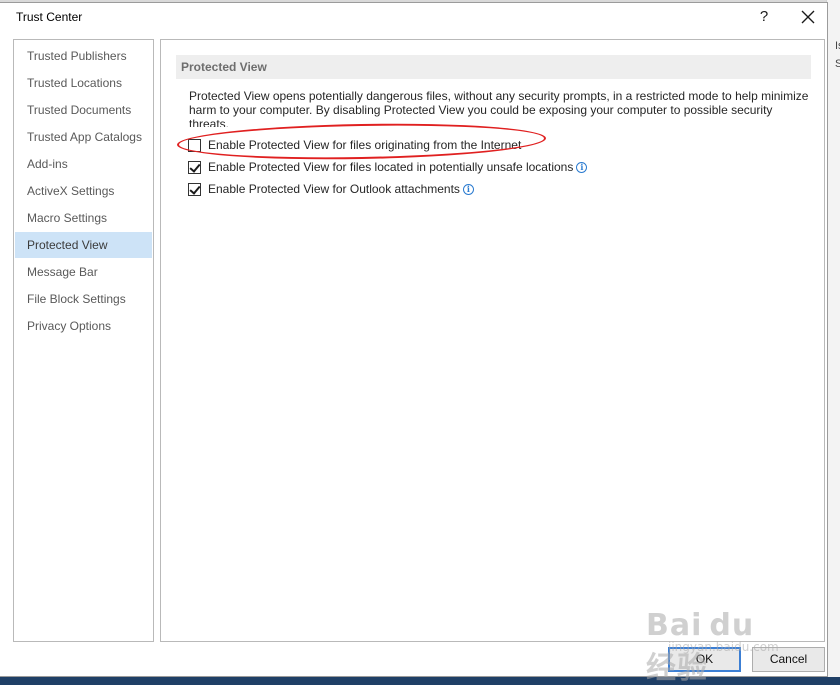 The width and height of the screenshot is (840, 685). What do you see at coordinates (83, 299) in the screenshot?
I see `sidebar-item-file-block-settings: File Block Settings` at bounding box center [83, 299].